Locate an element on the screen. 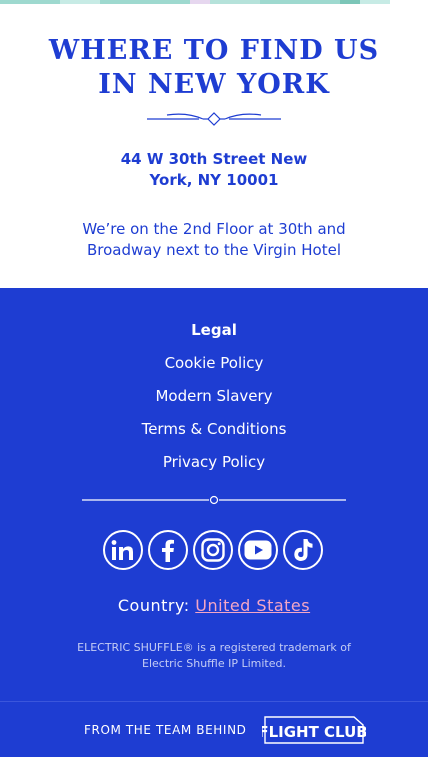  country-label: Country: is located at coordinates (153, 605).